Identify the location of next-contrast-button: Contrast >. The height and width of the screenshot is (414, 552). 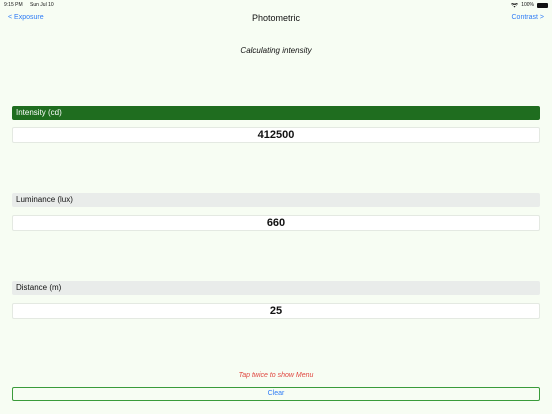
(528, 17).